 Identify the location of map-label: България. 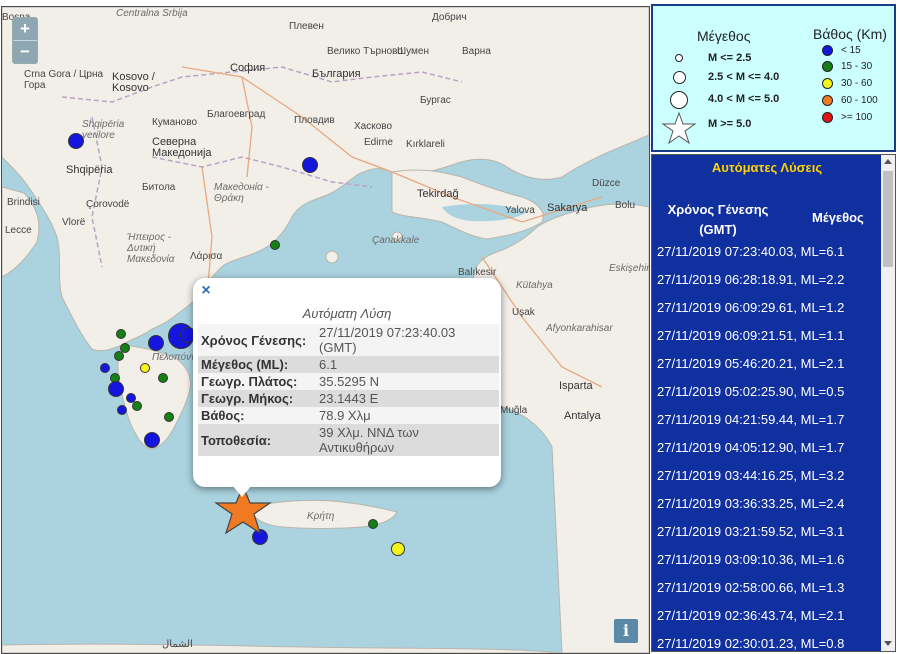
(336, 74).